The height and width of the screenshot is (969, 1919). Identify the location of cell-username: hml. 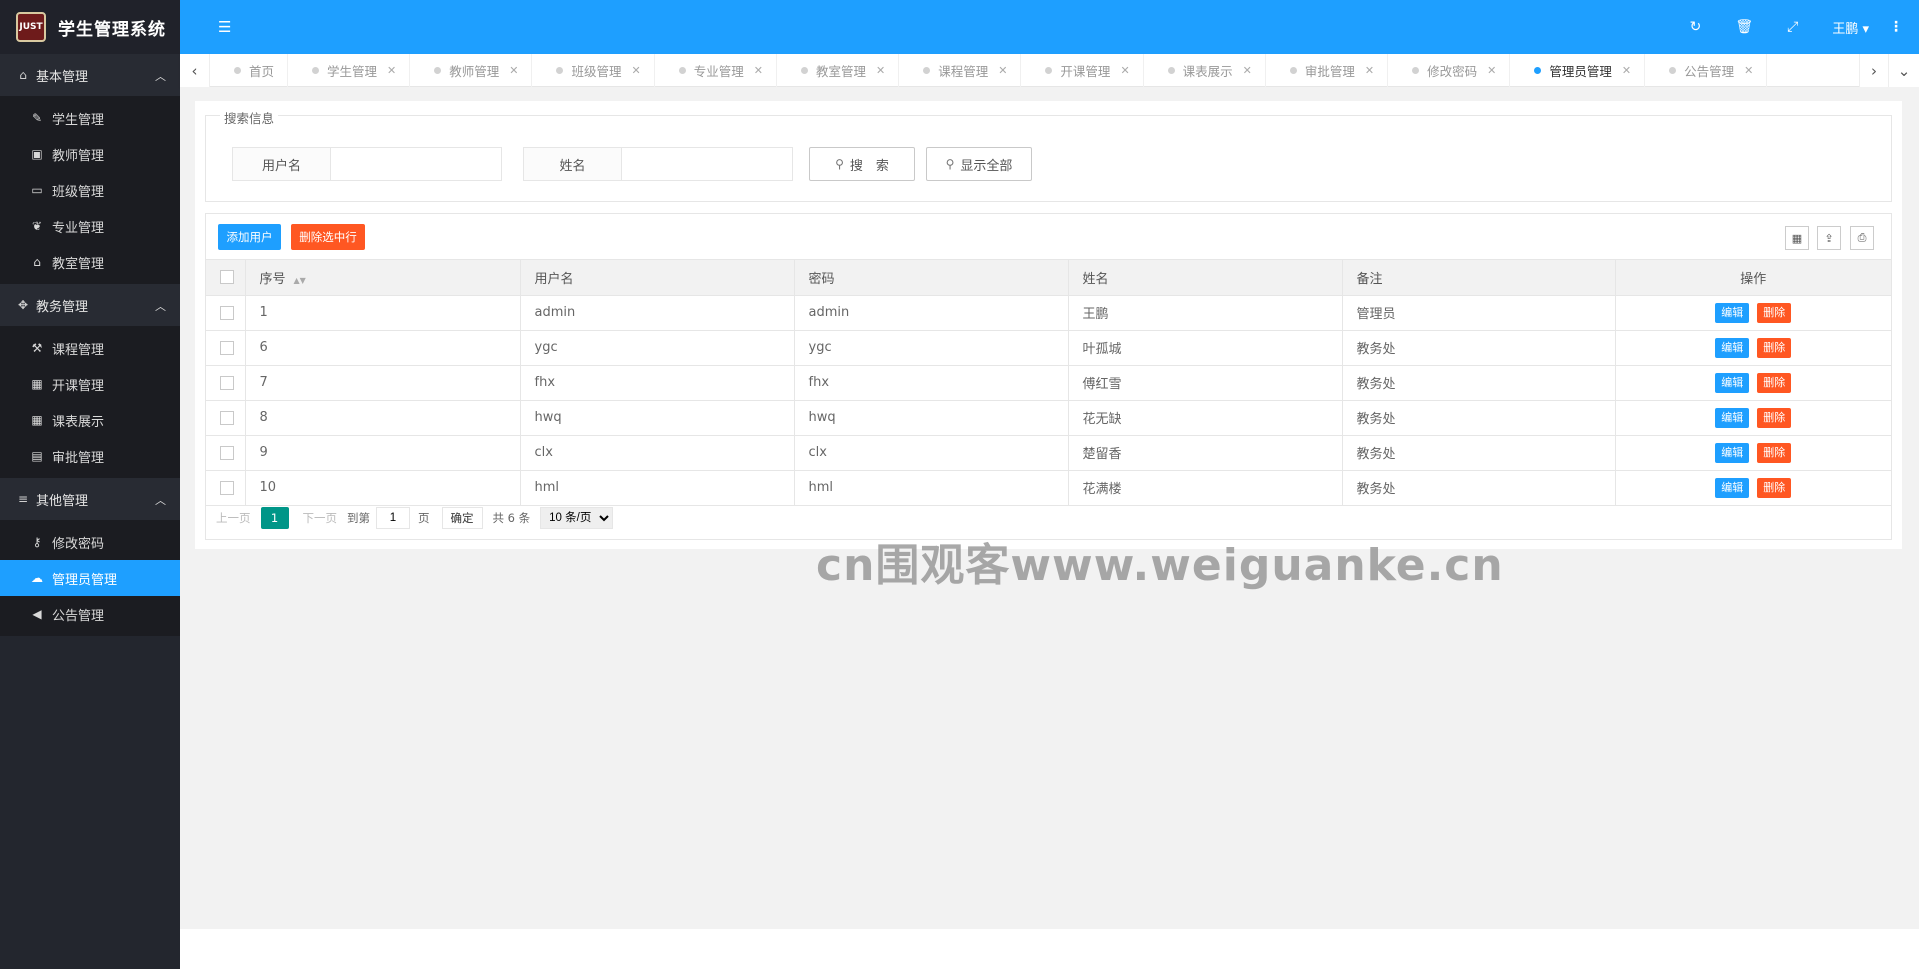
(657, 488).